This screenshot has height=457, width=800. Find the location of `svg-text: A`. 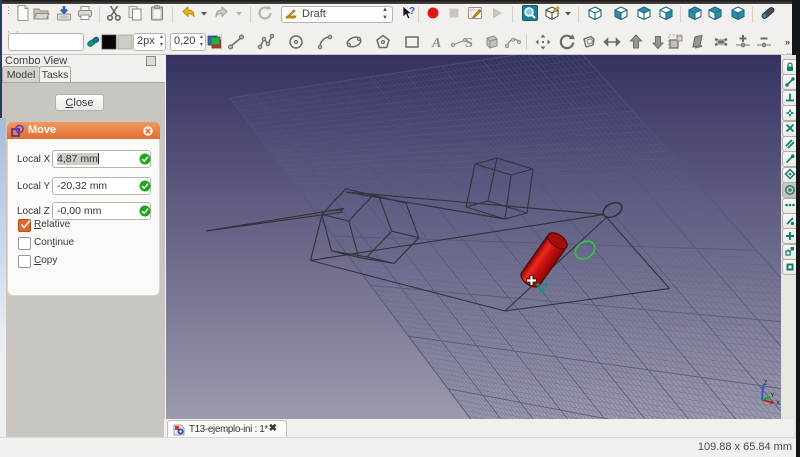

svg-text: A is located at coordinates (436, 43).